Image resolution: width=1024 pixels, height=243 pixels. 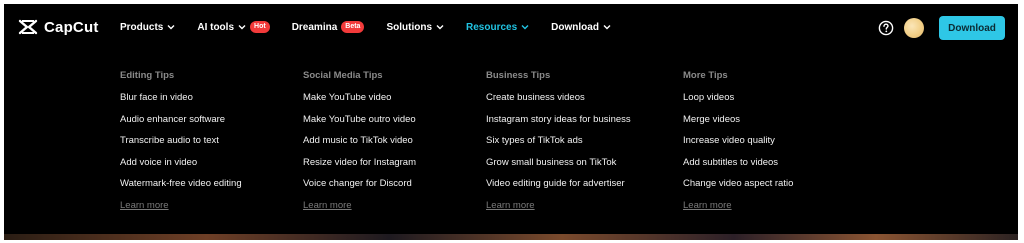 I want to click on menu-link: Blur face in video, so click(x=181, y=99).